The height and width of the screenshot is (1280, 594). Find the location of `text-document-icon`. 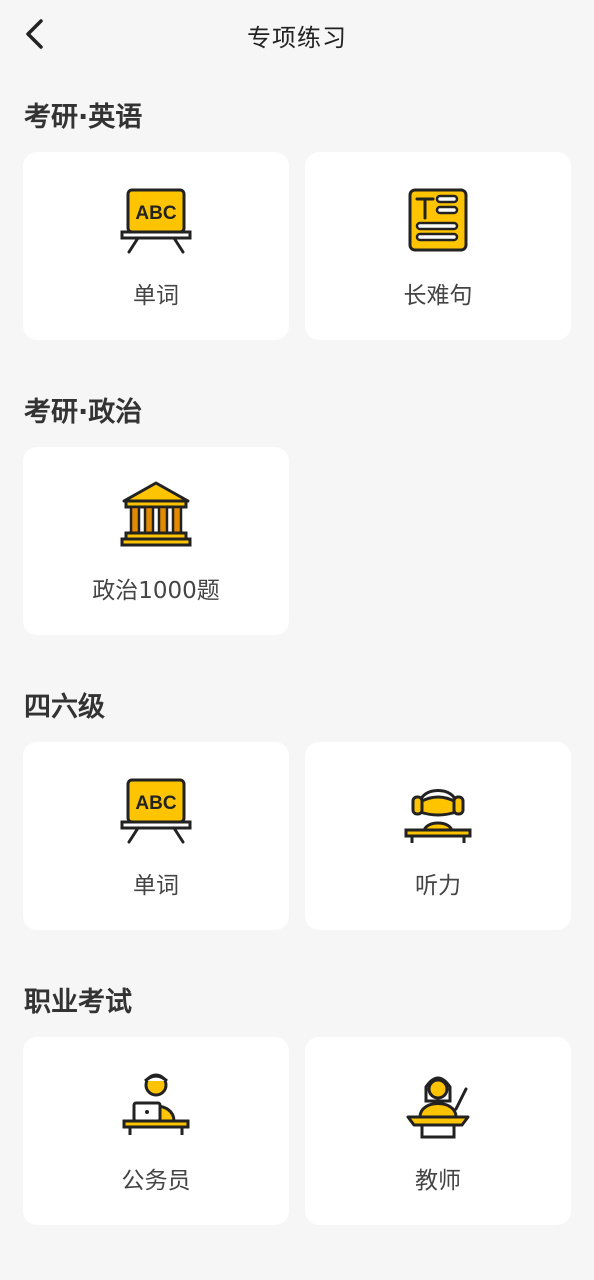

text-document-icon is located at coordinates (438, 220).